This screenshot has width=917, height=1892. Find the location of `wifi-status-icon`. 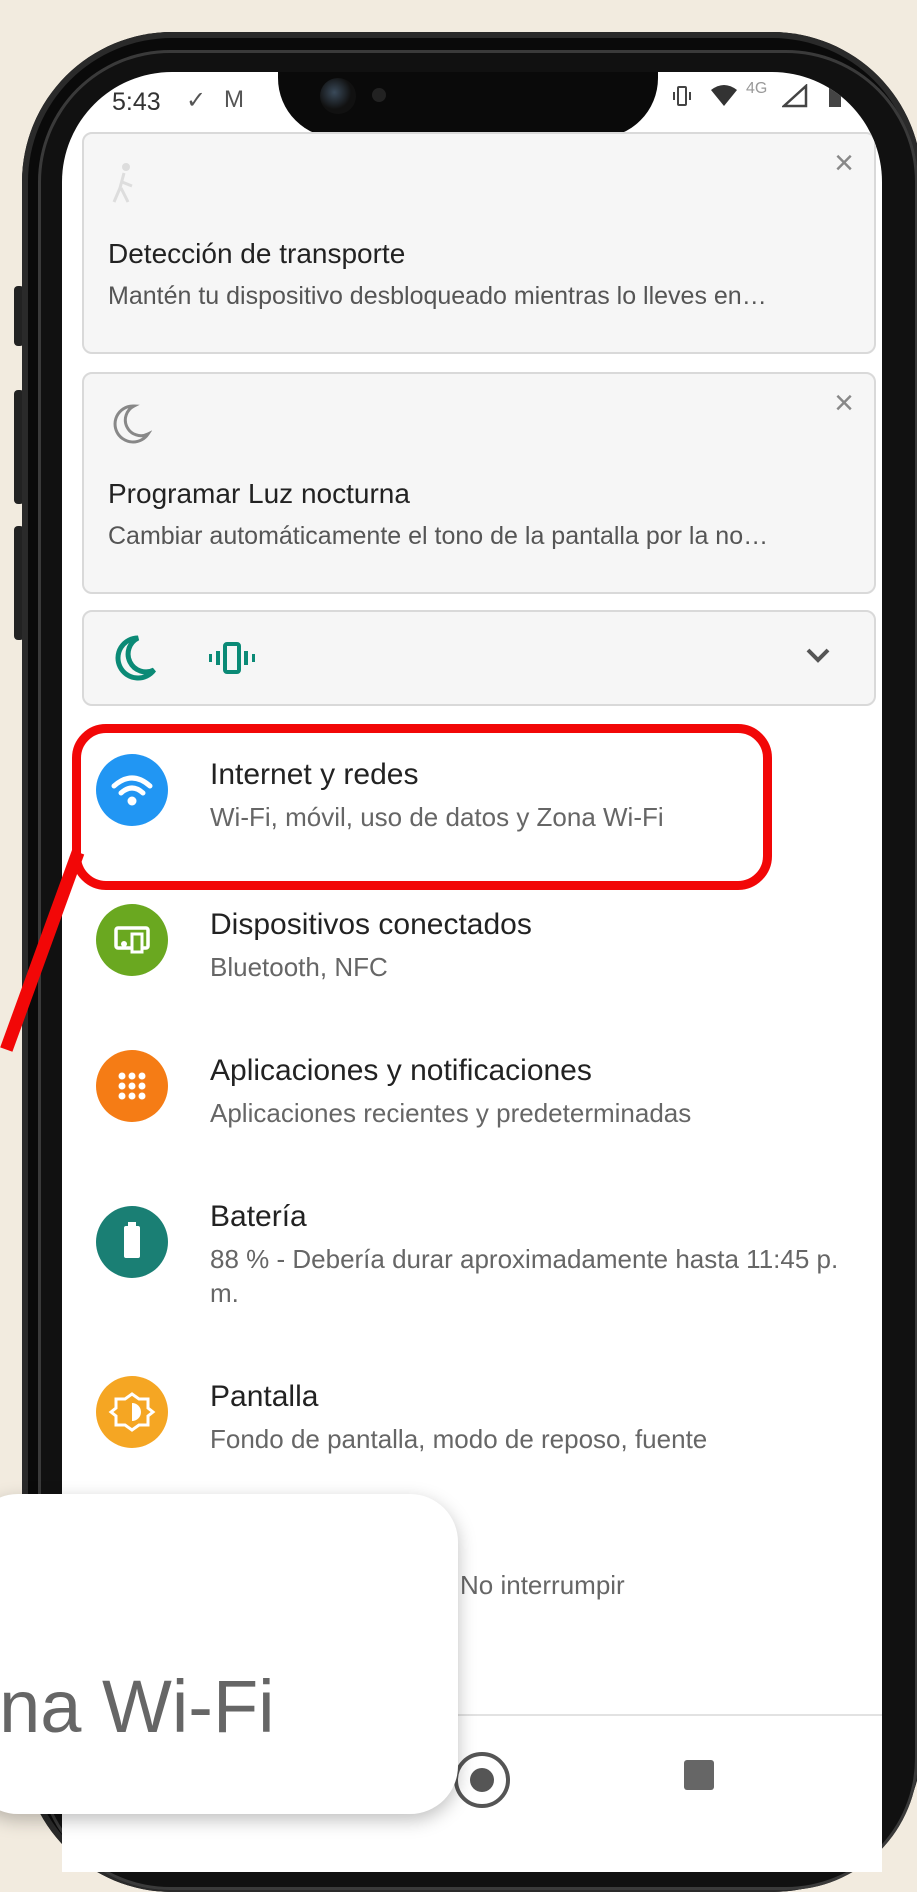

wifi-status-icon is located at coordinates (724, 99).